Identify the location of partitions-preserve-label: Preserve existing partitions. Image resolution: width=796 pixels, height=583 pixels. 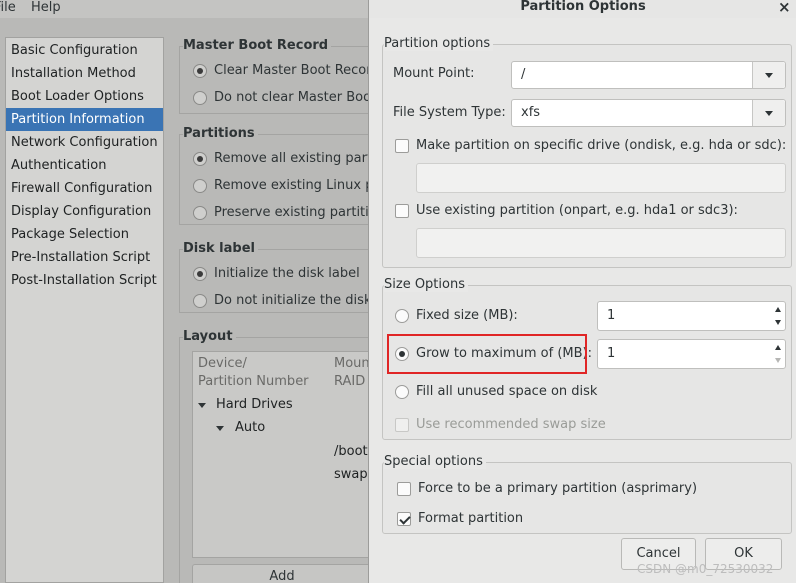
(291, 212).